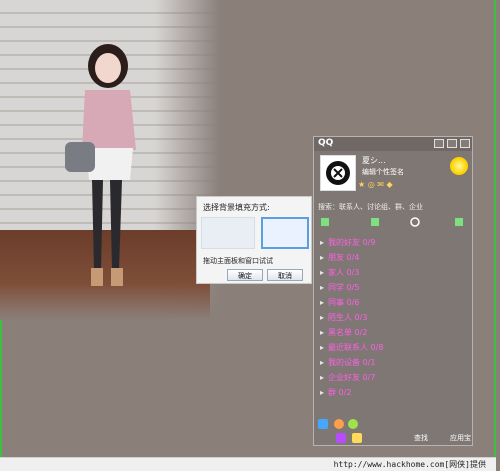 This screenshot has width=500, height=471. Describe the element at coordinates (393, 144) in the screenshot. I see `qq-titlebar: QQ` at that location.